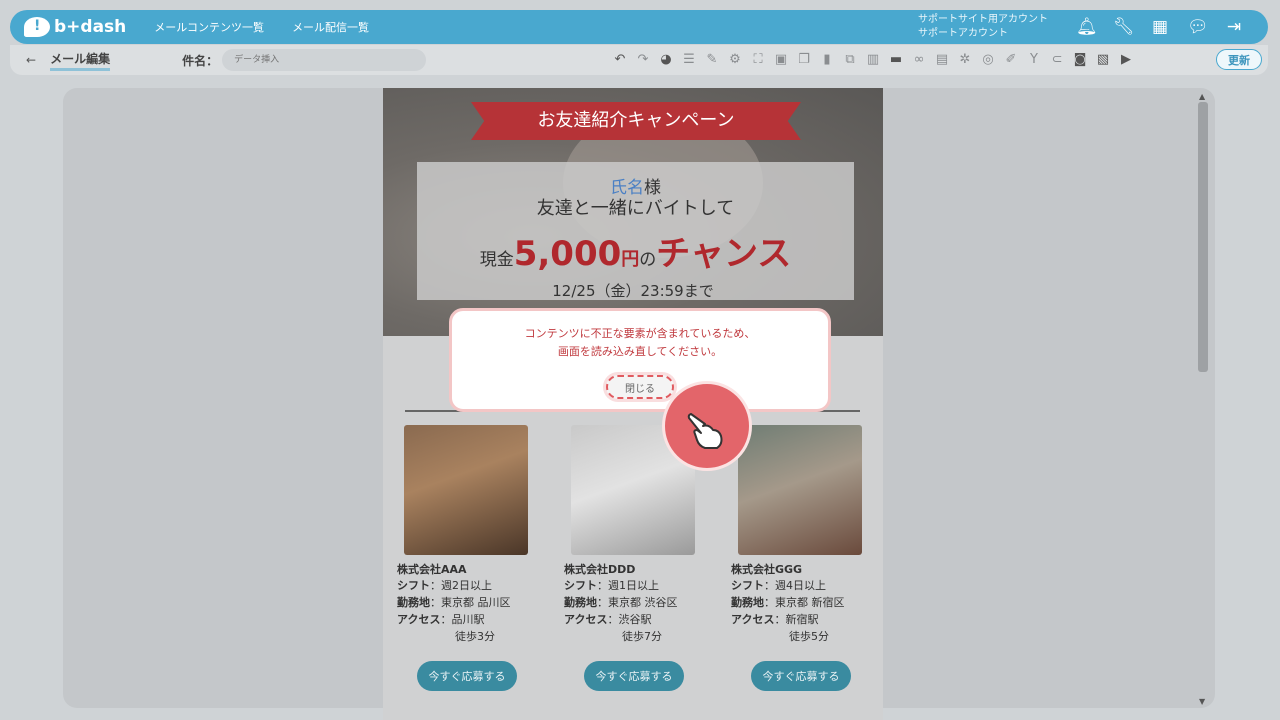 This screenshot has width=1280, height=720. I want to click on play-icon: ▶, so click(1126, 60).